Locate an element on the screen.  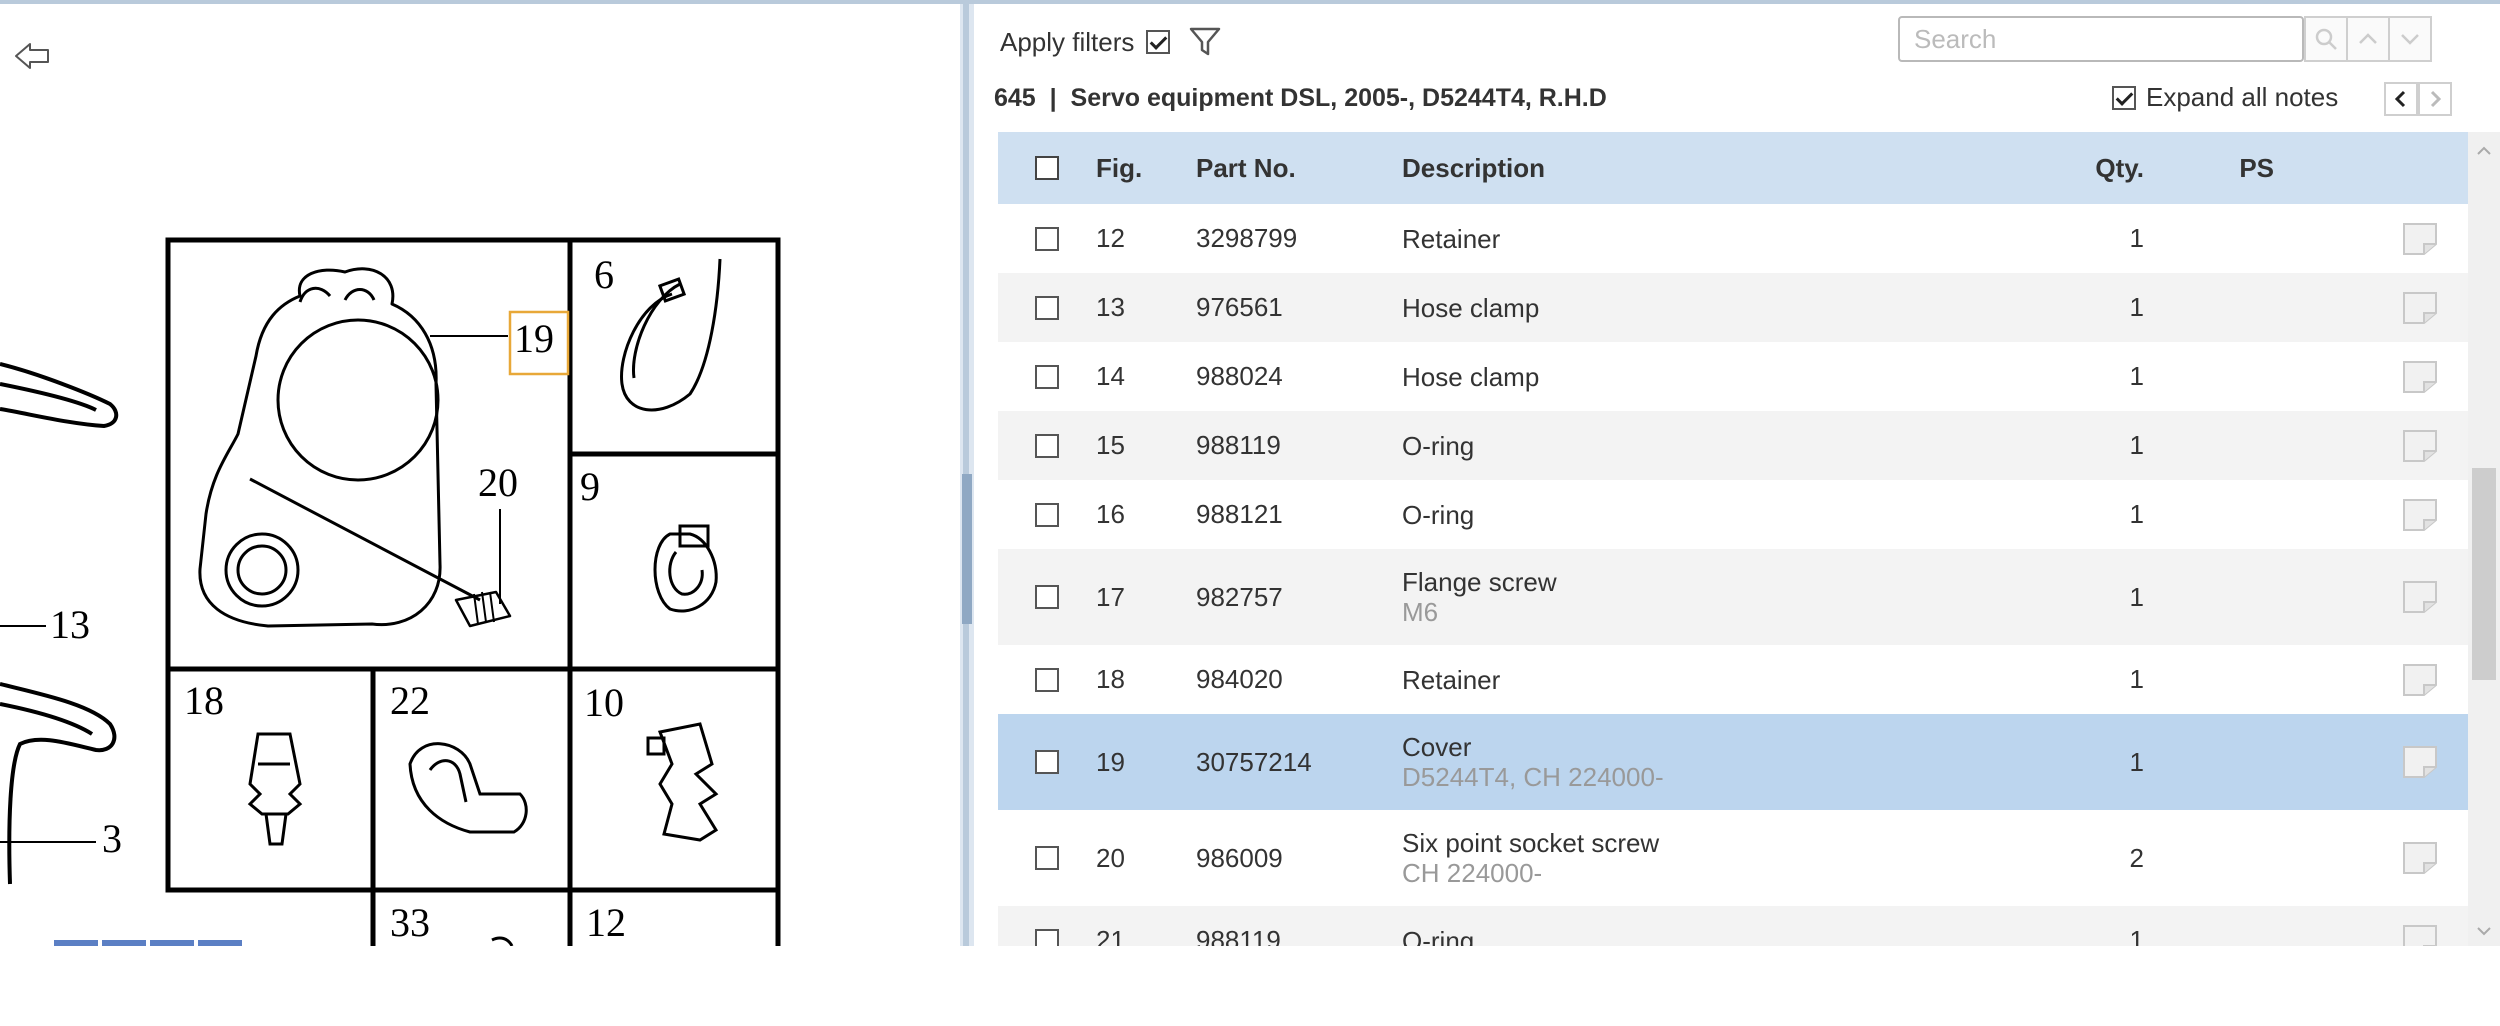
cell-description: Retainer is located at coordinates (1698, 680).